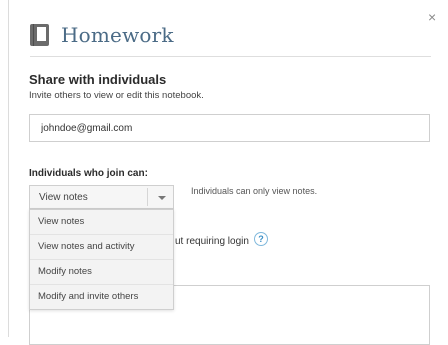 The width and height of the screenshot is (448, 345). What do you see at coordinates (432, 17) in the screenshot?
I see `close-icon: ×` at bounding box center [432, 17].